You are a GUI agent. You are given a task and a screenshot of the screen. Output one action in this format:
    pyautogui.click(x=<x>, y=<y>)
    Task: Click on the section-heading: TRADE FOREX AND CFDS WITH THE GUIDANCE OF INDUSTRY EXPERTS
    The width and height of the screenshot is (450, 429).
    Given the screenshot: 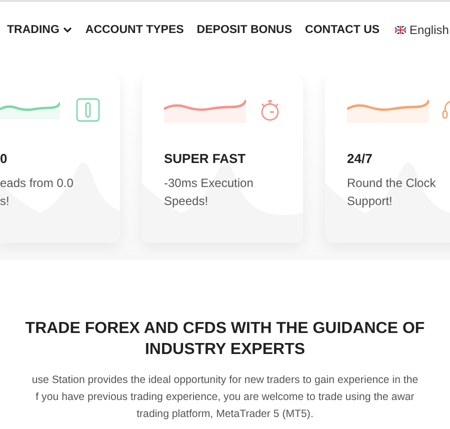 What is the action you would take?
    pyautogui.click(x=225, y=339)
    